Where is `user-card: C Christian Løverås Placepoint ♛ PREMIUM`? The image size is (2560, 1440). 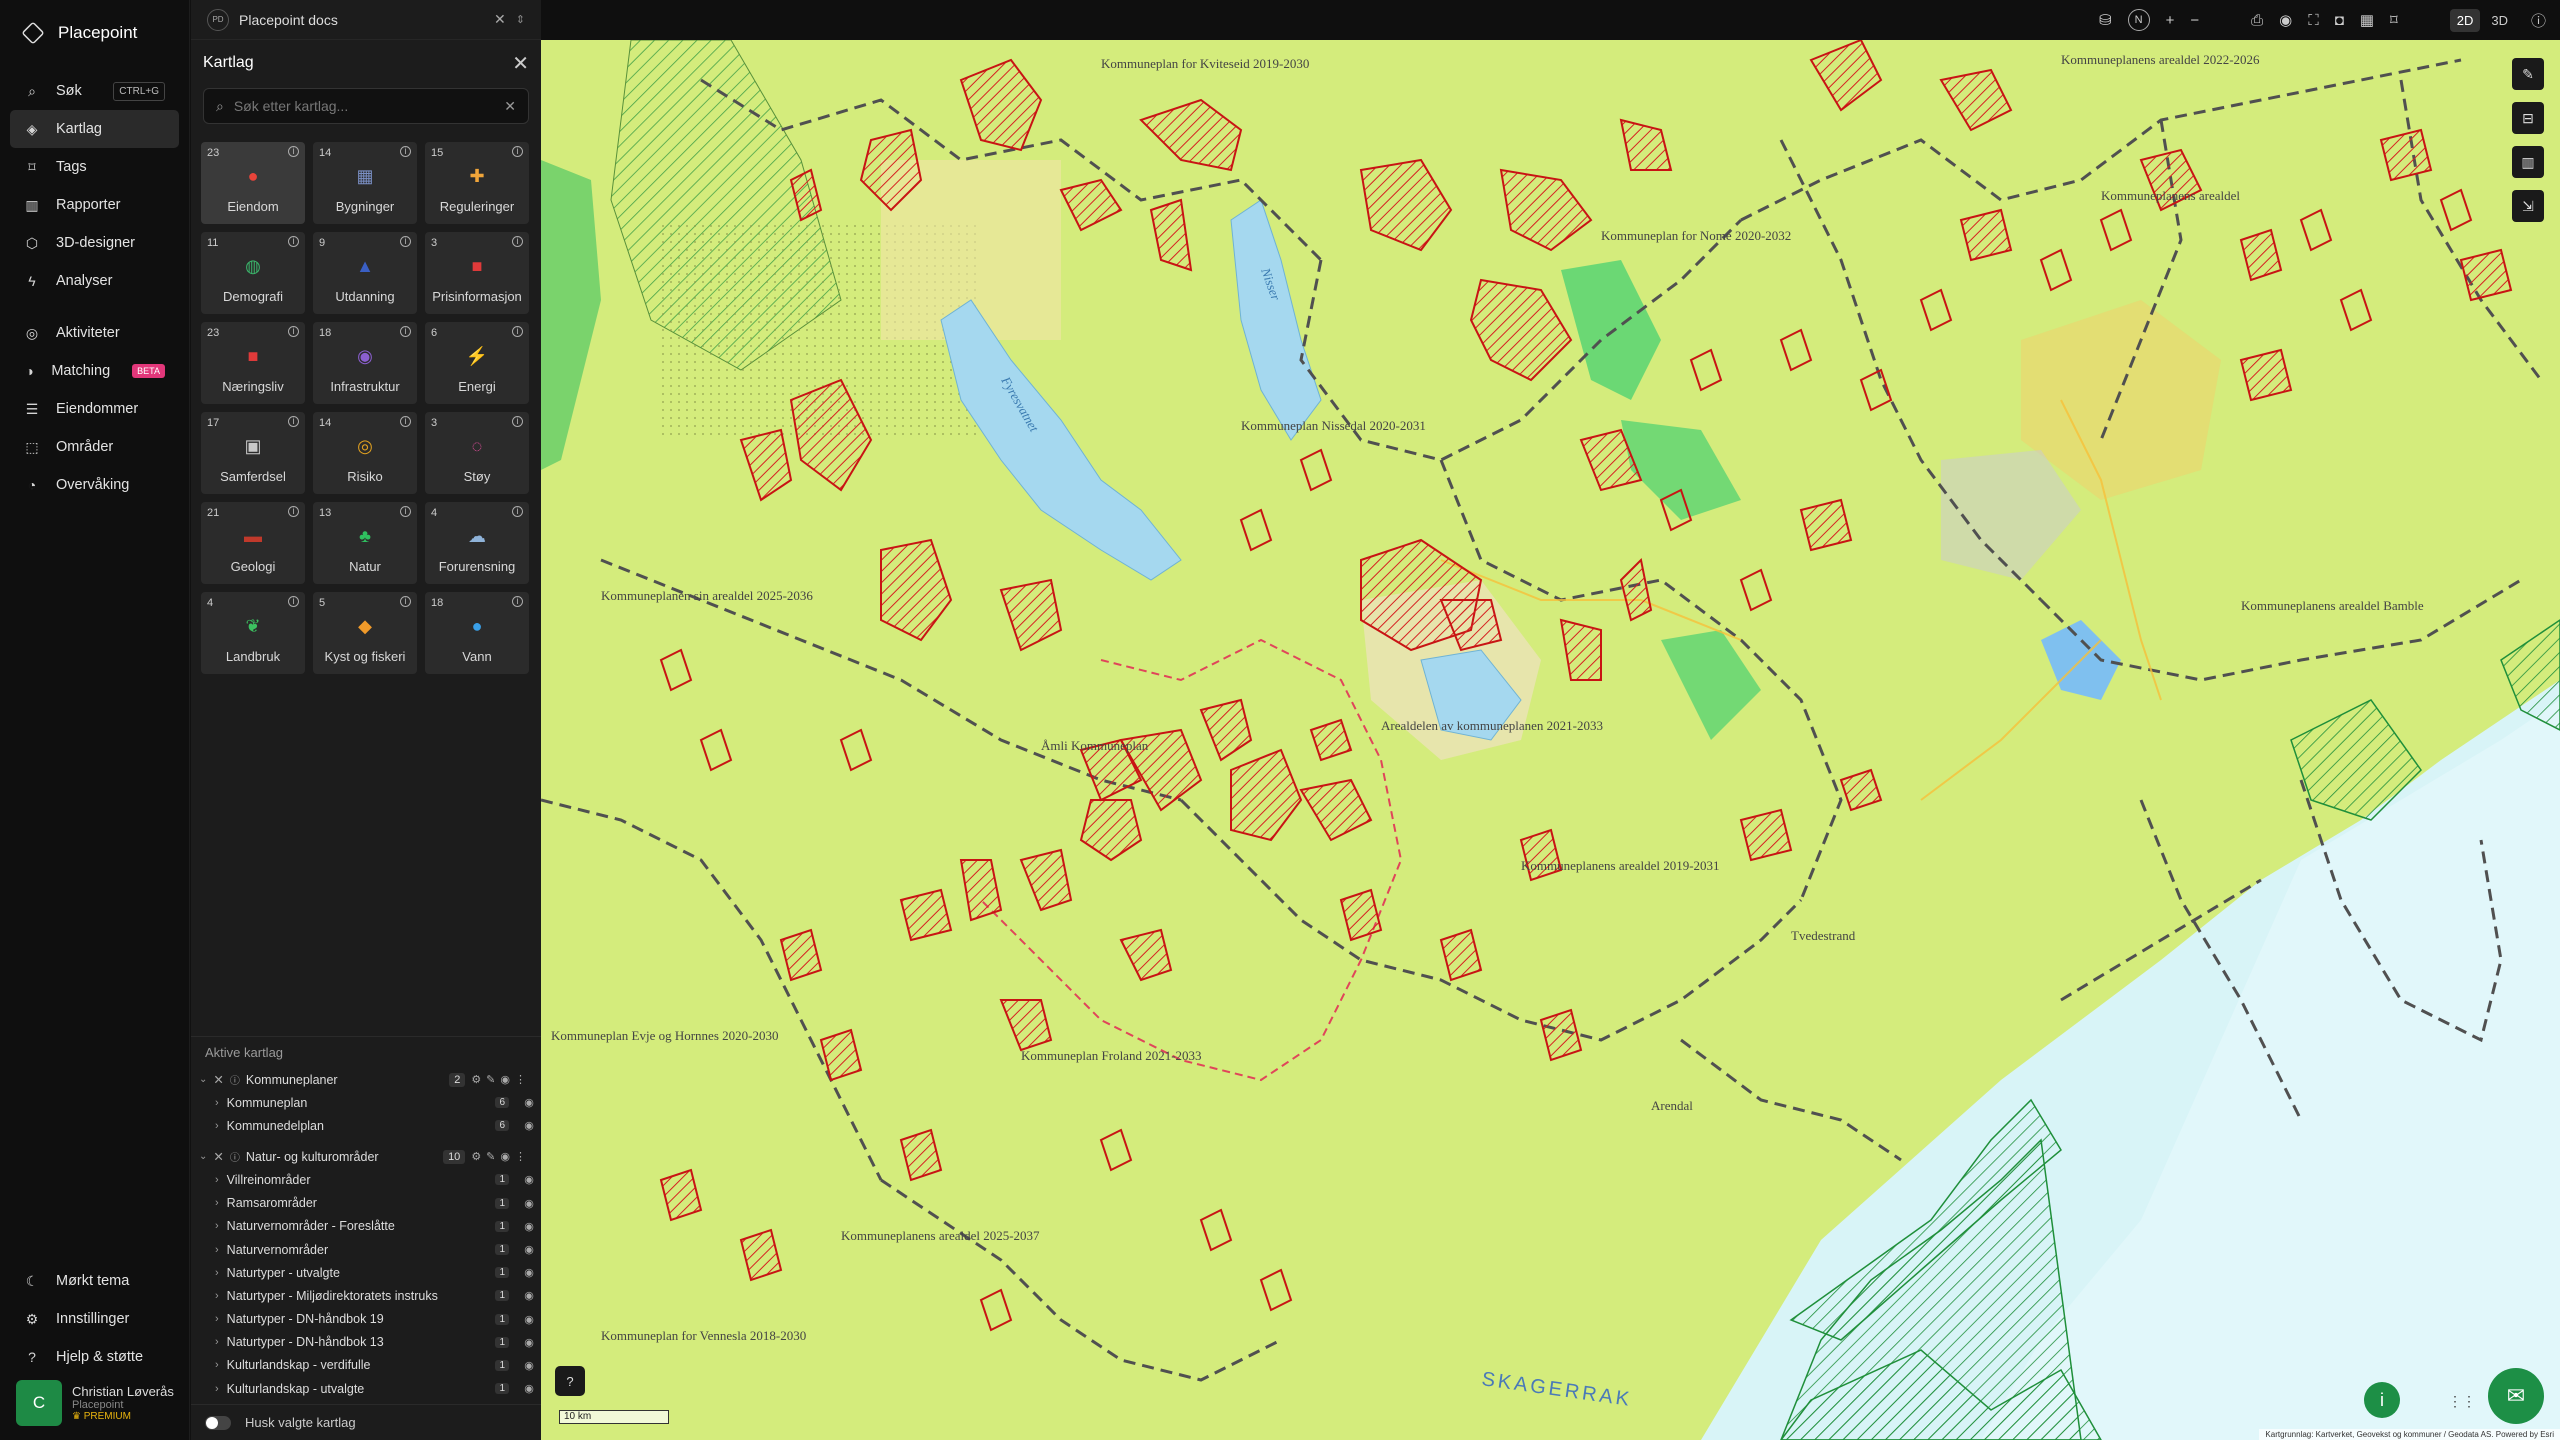 user-card: C Christian Løverås Placepoint ♛ PREMIUM is located at coordinates (95, 1403).